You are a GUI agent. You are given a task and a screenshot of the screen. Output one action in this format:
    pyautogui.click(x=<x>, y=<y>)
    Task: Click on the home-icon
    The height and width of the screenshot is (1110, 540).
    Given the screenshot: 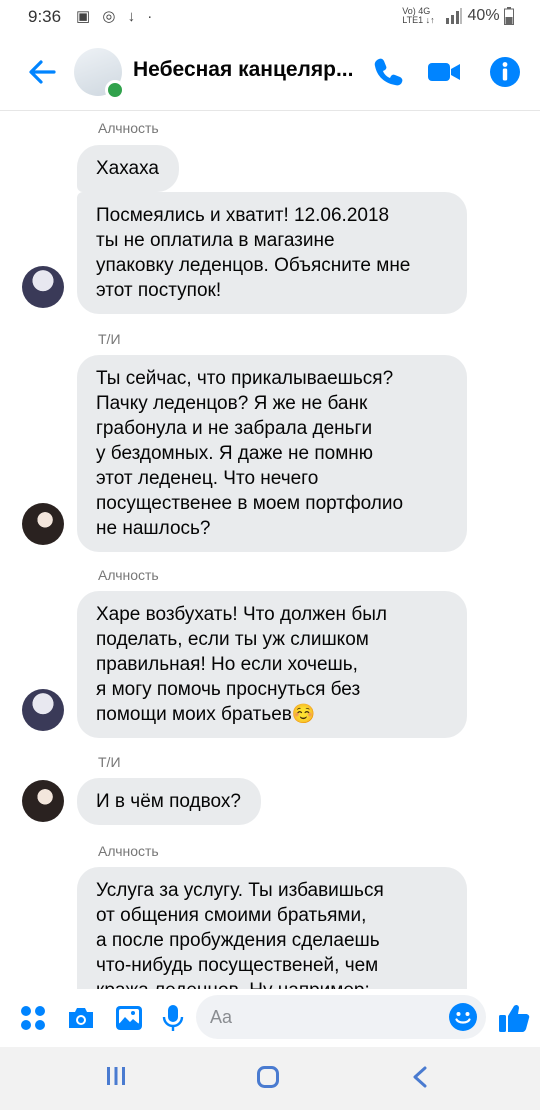 What is the action you would take?
    pyautogui.click(x=268, y=1077)
    